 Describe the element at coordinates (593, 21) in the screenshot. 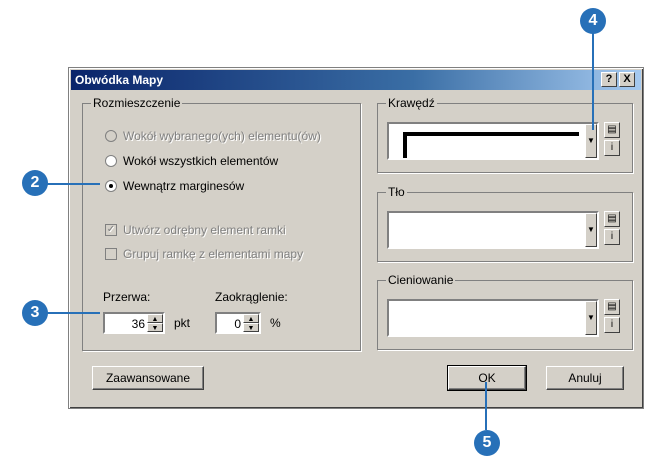

I see `callout-4: 4` at that location.